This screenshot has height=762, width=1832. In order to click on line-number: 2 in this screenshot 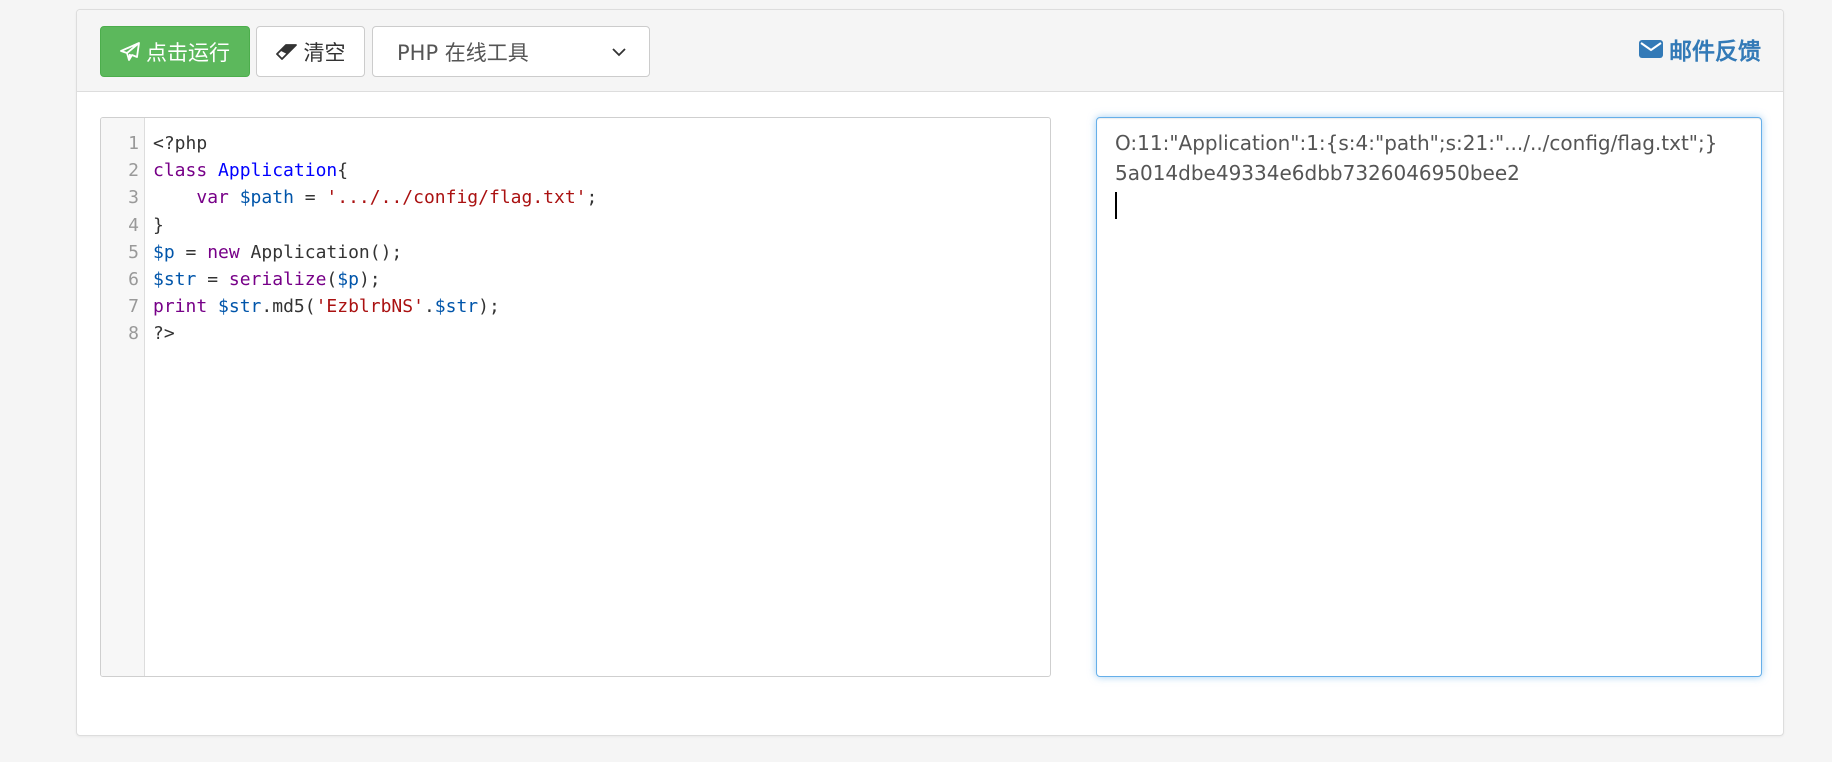, I will do `click(133, 171)`.